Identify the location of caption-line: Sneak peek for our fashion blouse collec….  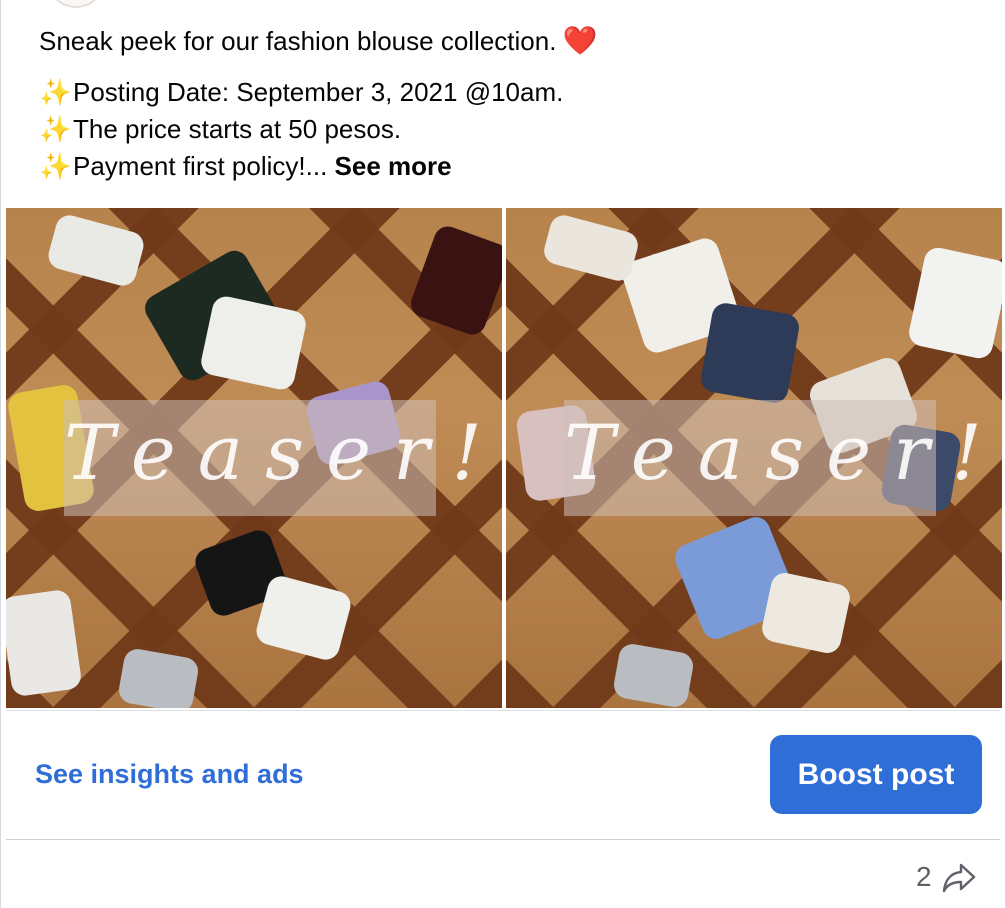
(504, 41).